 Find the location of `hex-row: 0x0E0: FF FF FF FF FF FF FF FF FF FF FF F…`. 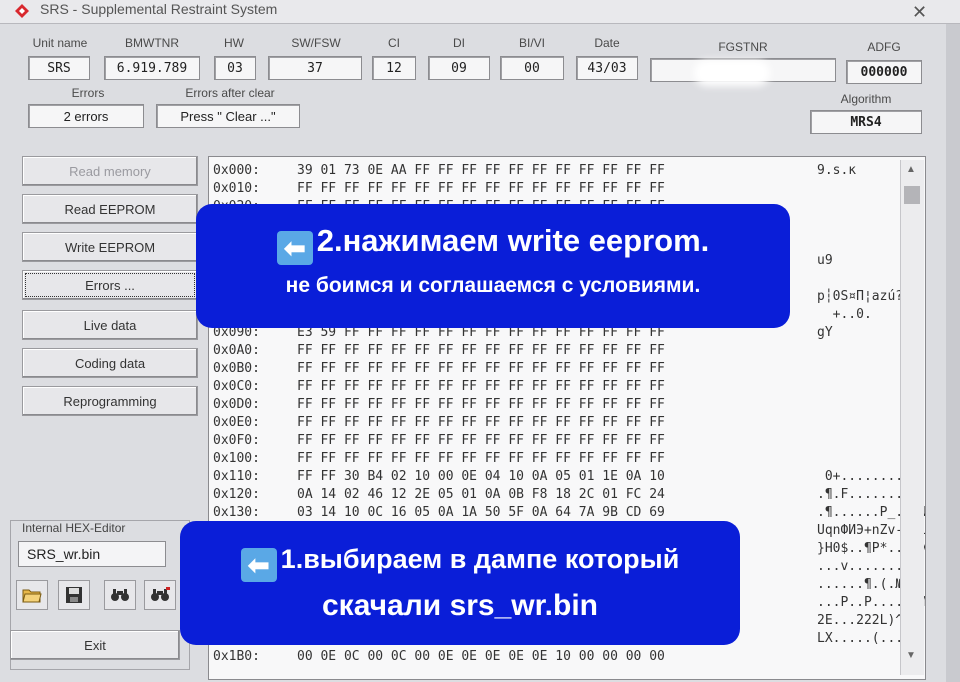

hex-row: 0x0E0: FF FF FF FF FF FF FF FF FF FF FF F… is located at coordinates (569, 424).